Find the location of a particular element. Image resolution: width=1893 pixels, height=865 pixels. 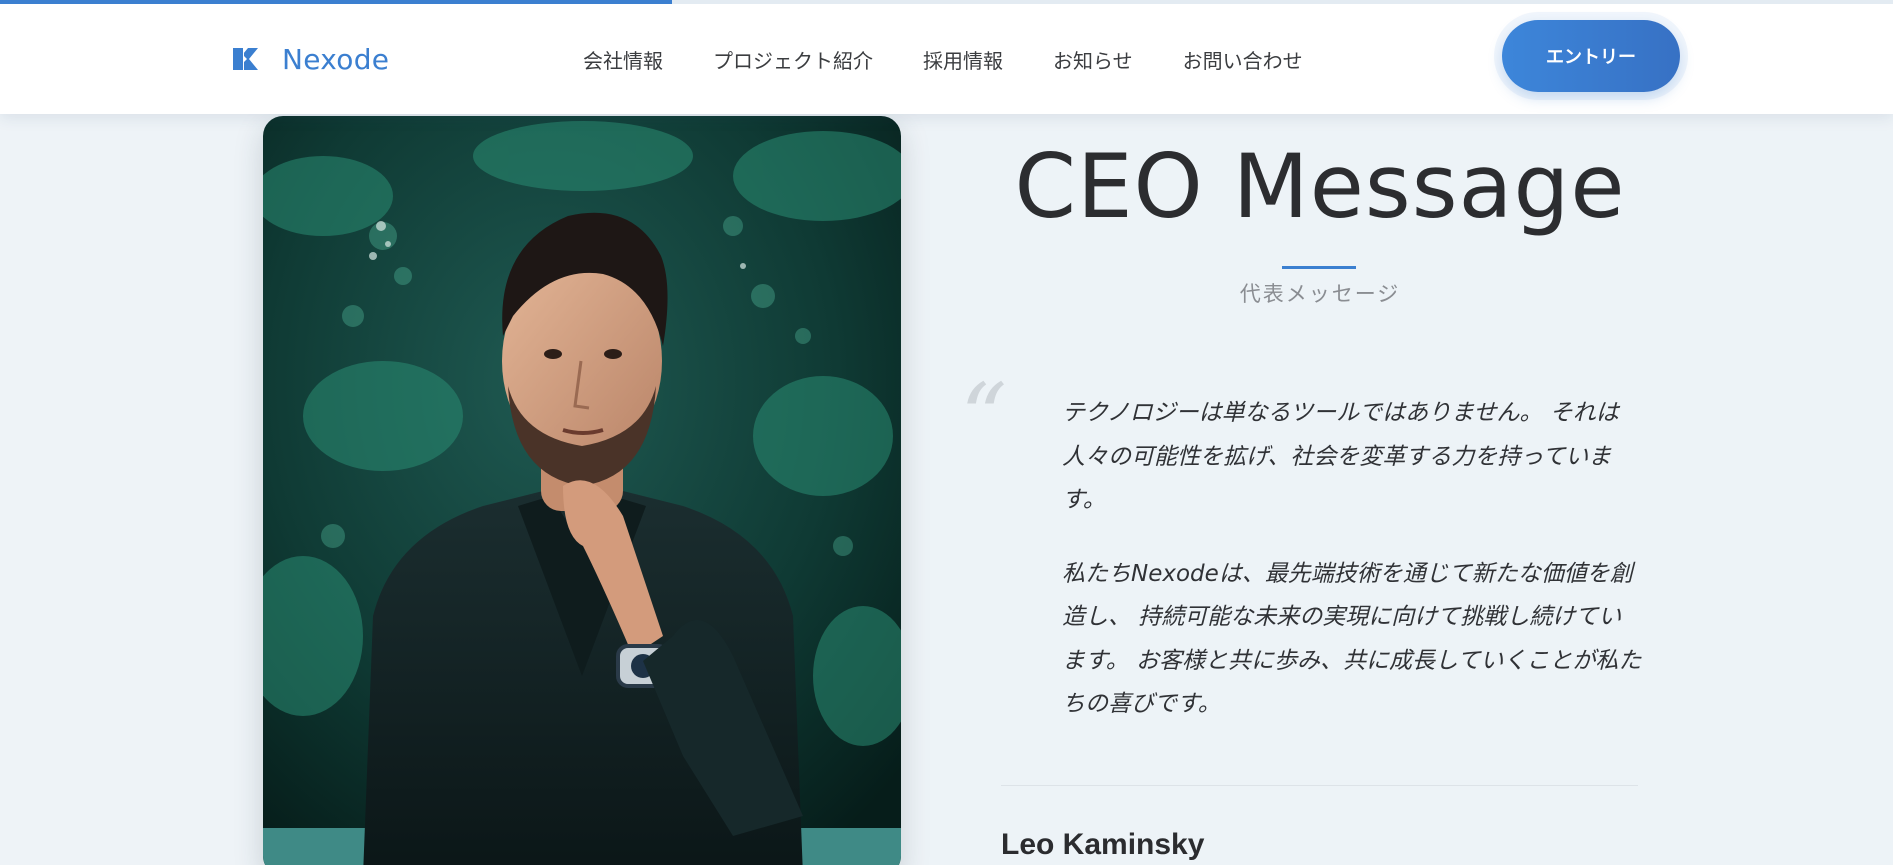

nav-item-recruit: 採用情報 is located at coordinates (963, 59).